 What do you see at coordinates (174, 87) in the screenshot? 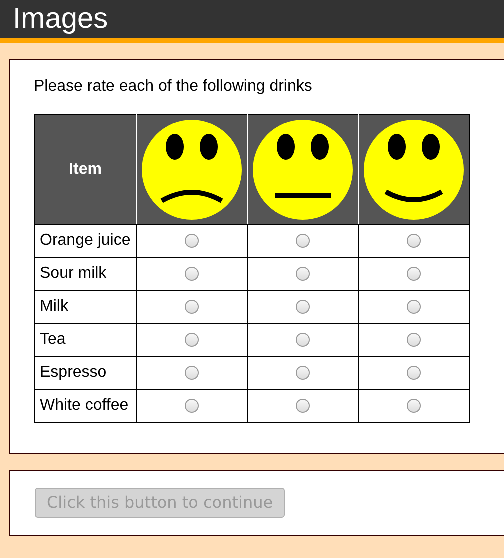
I see `question-text: Please rate each of the following drinks` at bounding box center [174, 87].